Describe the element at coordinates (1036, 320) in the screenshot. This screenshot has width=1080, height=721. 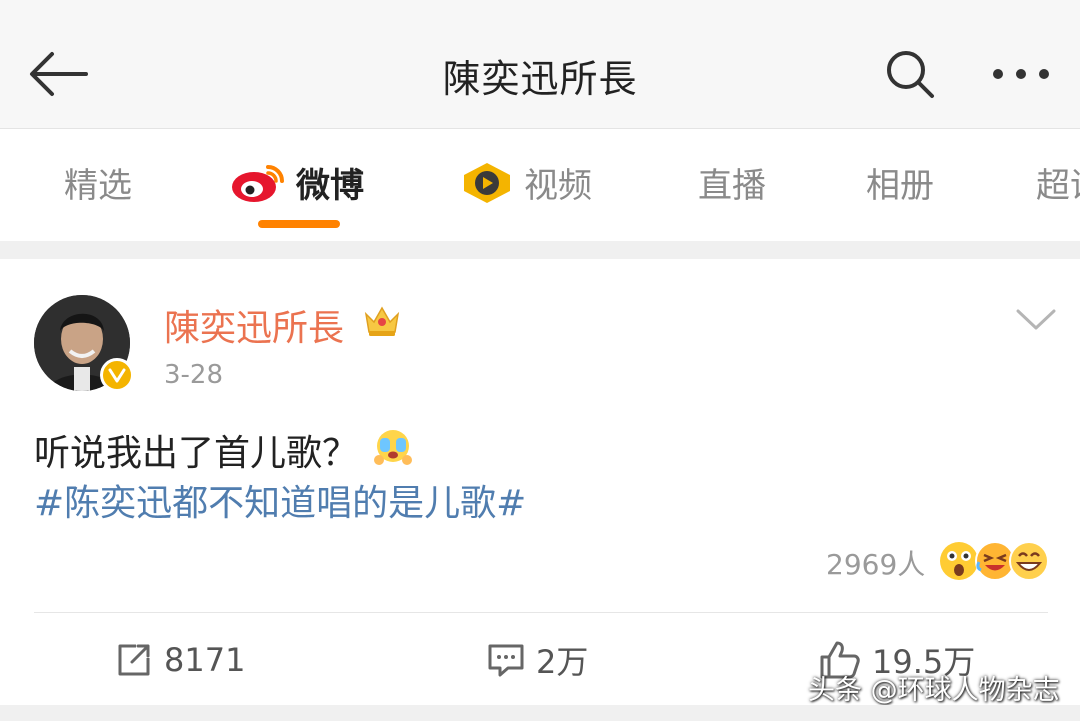
I see `chevron-down-icon` at that location.